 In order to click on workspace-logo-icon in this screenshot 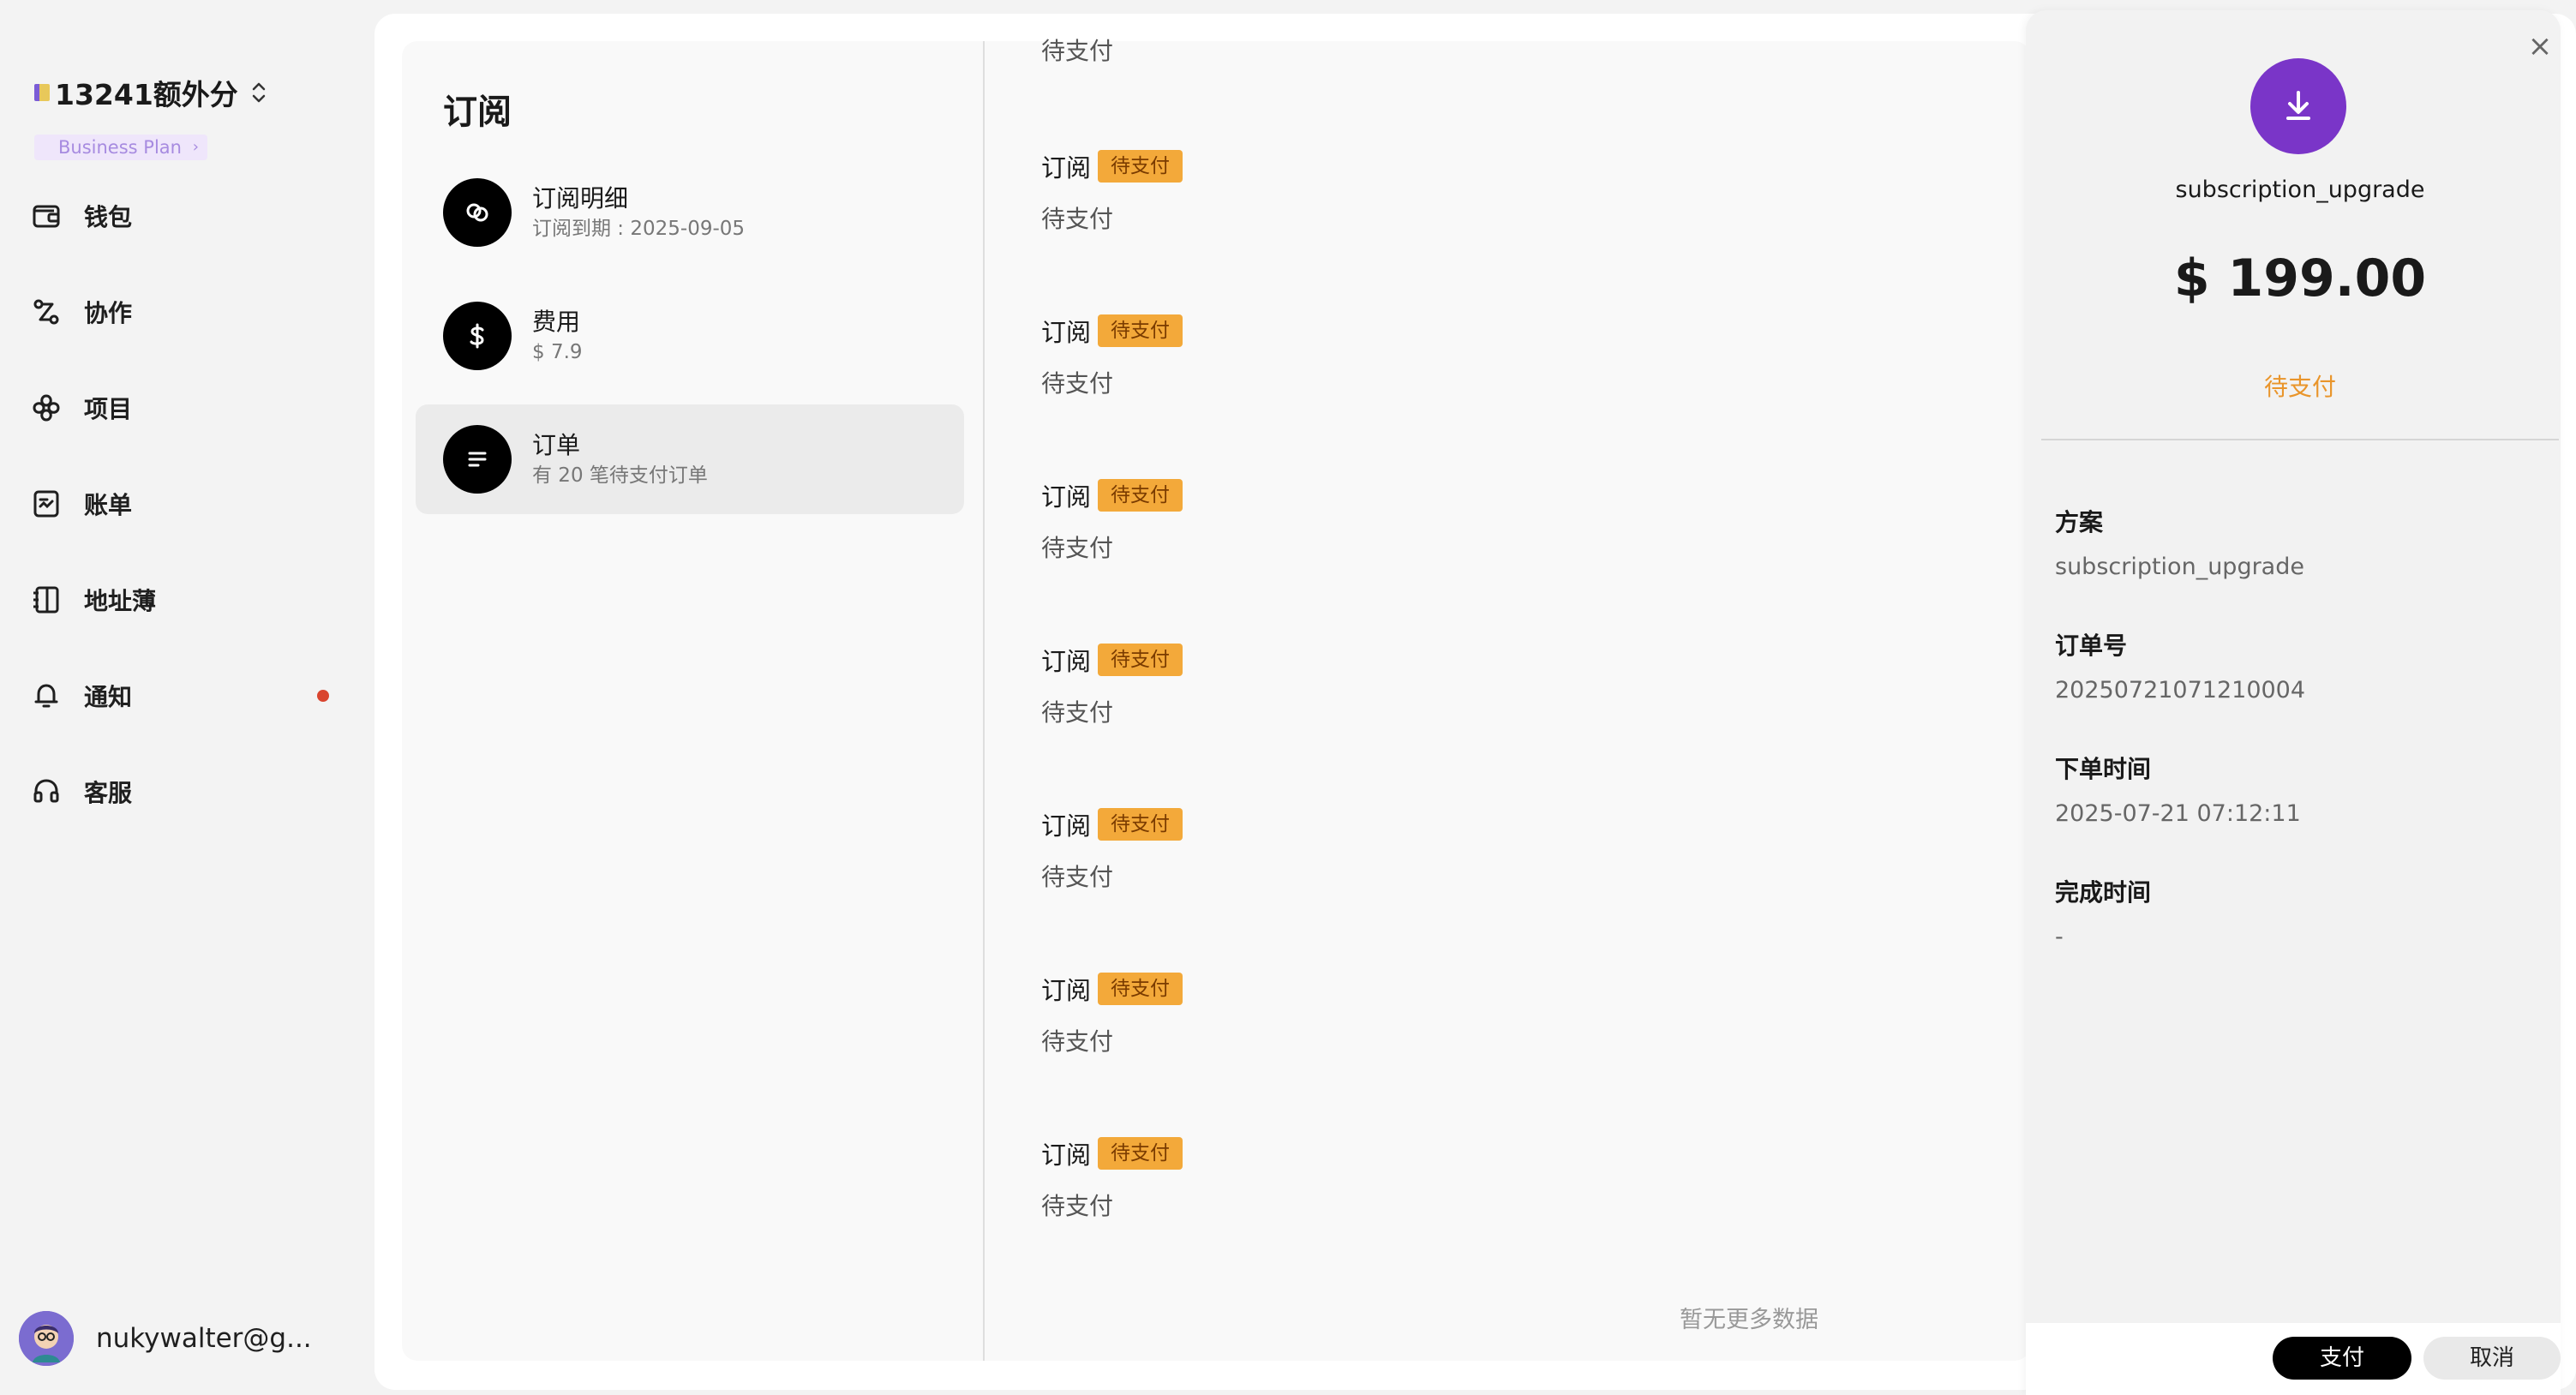, I will do `click(42, 92)`.